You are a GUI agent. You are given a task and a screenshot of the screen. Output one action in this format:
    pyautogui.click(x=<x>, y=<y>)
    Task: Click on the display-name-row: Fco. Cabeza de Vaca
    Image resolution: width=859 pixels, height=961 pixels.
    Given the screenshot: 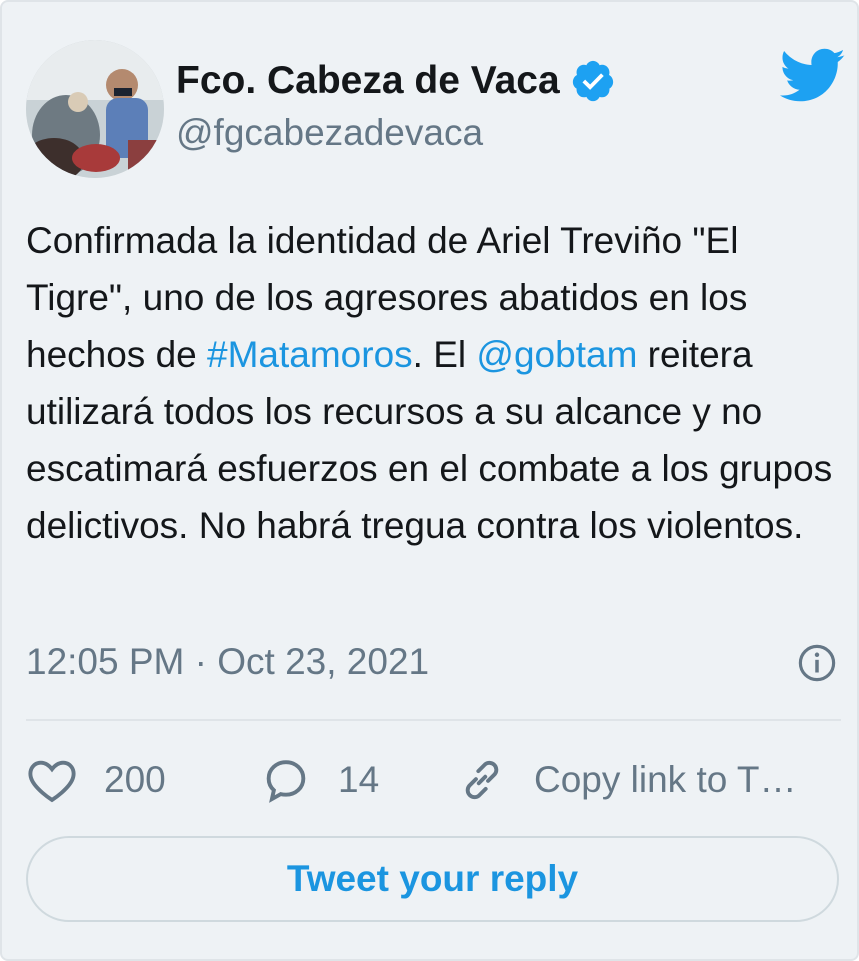 What is the action you would take?
    pyautogui.click(x=396, y=81)
    